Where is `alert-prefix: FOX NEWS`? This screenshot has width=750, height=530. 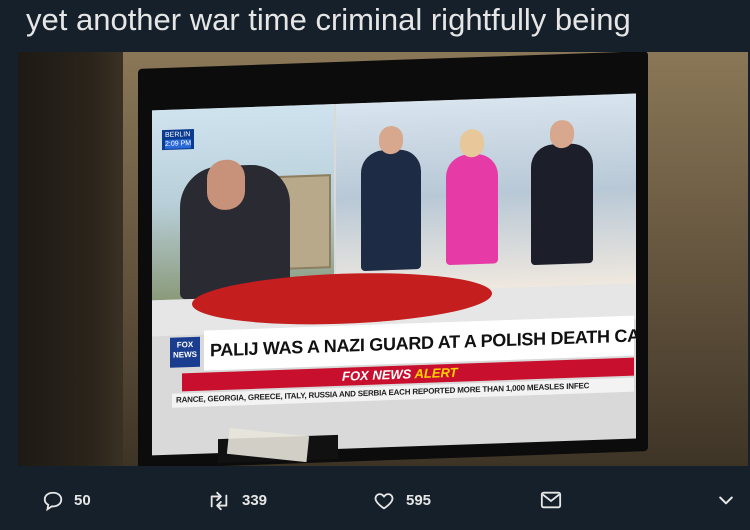 alert-prefix: FOX NEWS is located at coordinates (377, 375).